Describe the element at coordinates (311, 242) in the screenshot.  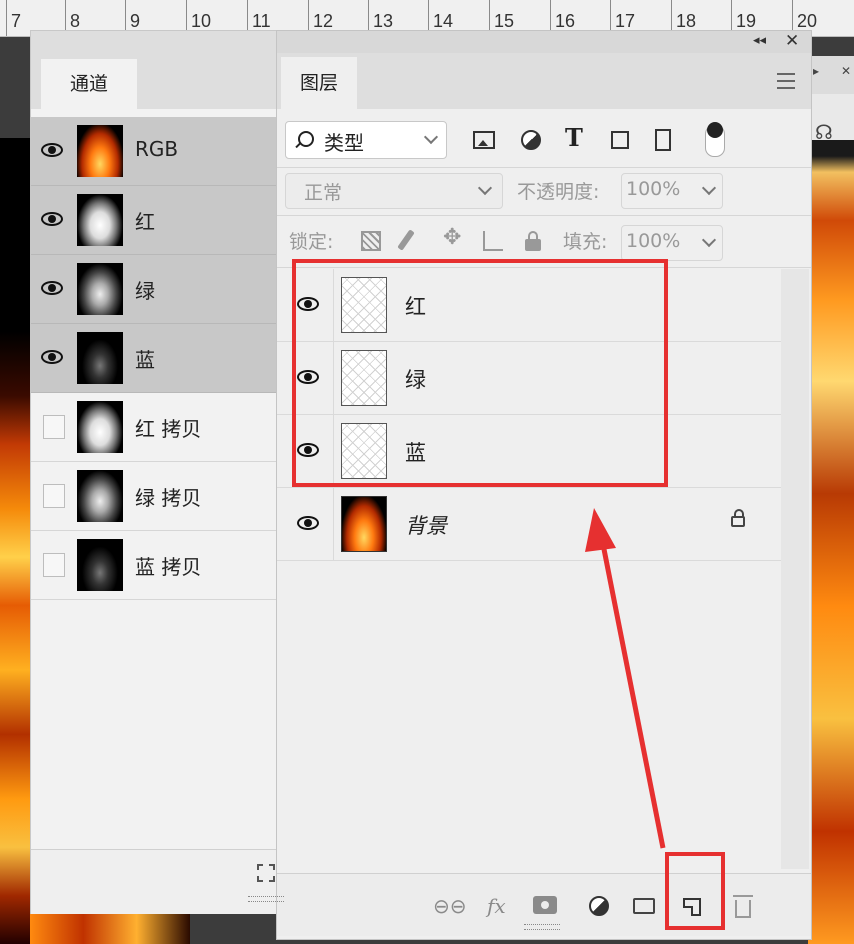
I see `lock-label: 锁定:` at that location.